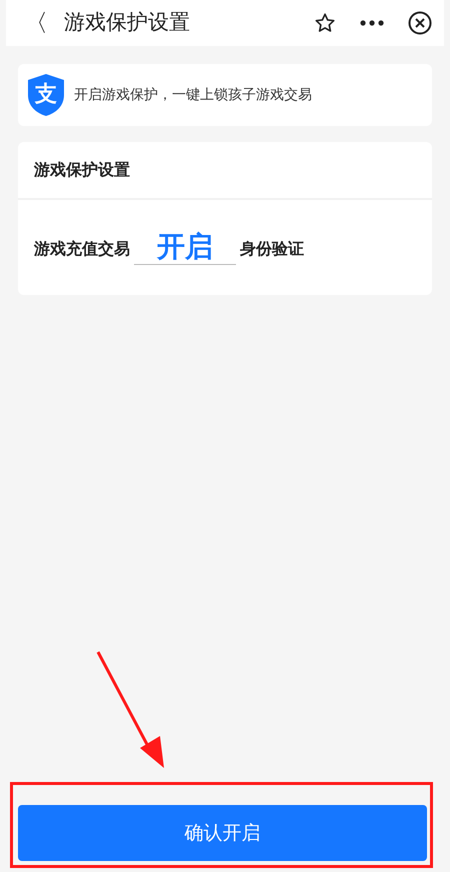 The width and height of the screenshot is (450, 872). What do you see at coordinates (193, 95) in the screenshot?
I see `notice-text: 开启游戏保护，一键上锁孩子游戏交易` at bounding box center [193, 95].